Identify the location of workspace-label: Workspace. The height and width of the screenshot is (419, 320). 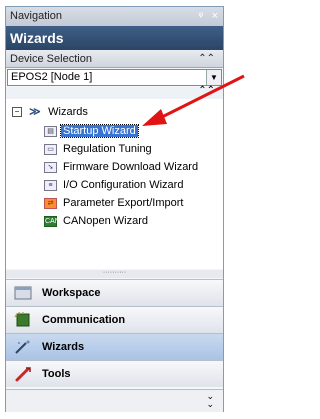
(71, 293).